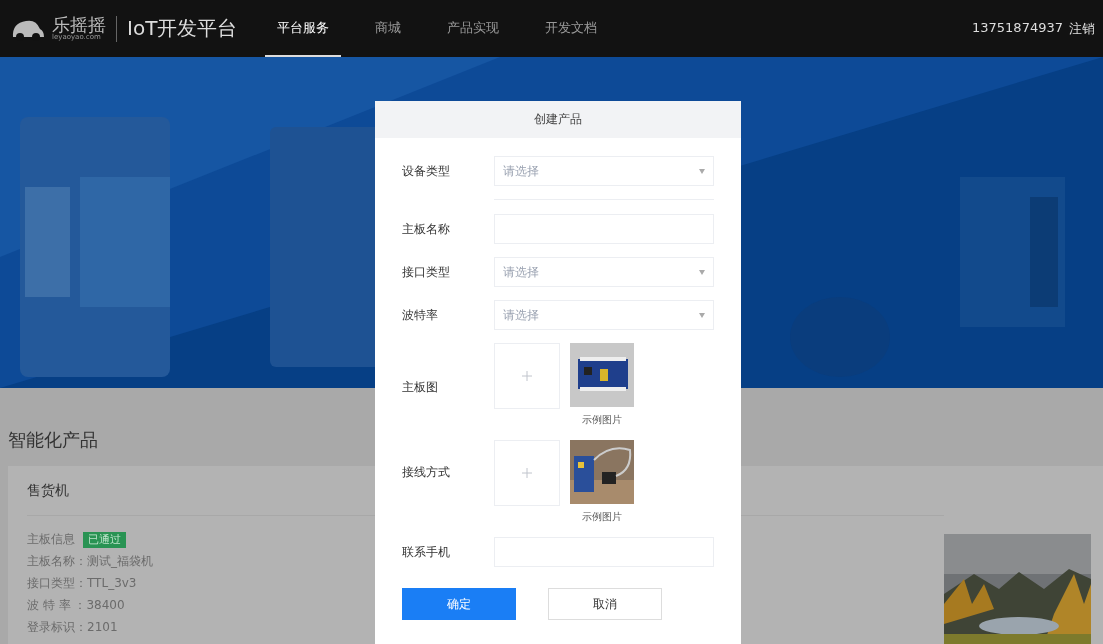 This screenshot has width=1103, height=644. I want to click on info-label: 主板信息, so click(51, 539).